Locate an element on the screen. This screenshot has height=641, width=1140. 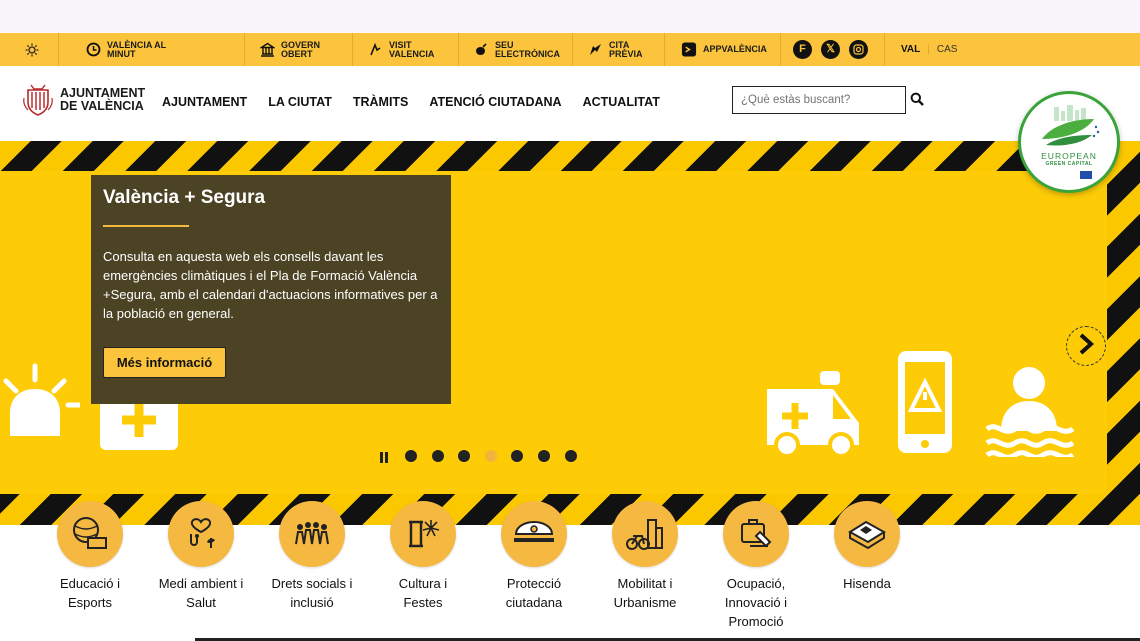
theme-toggle is located at coordinates (29, 49).